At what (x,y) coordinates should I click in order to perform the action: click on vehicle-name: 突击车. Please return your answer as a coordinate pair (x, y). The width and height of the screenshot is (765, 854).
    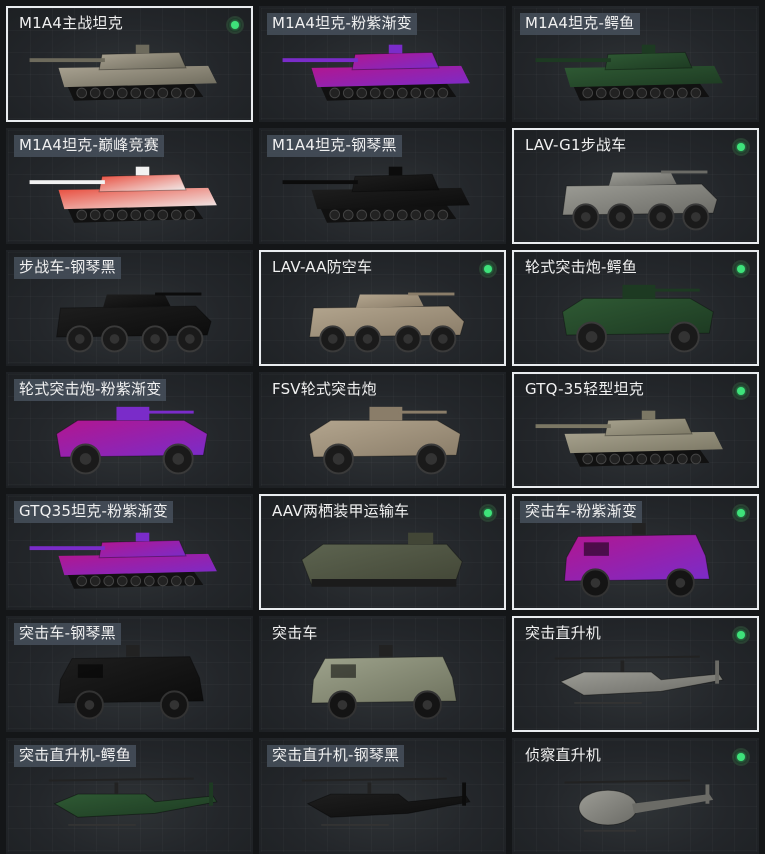
    Looking at the image, I should click on (295, 633).